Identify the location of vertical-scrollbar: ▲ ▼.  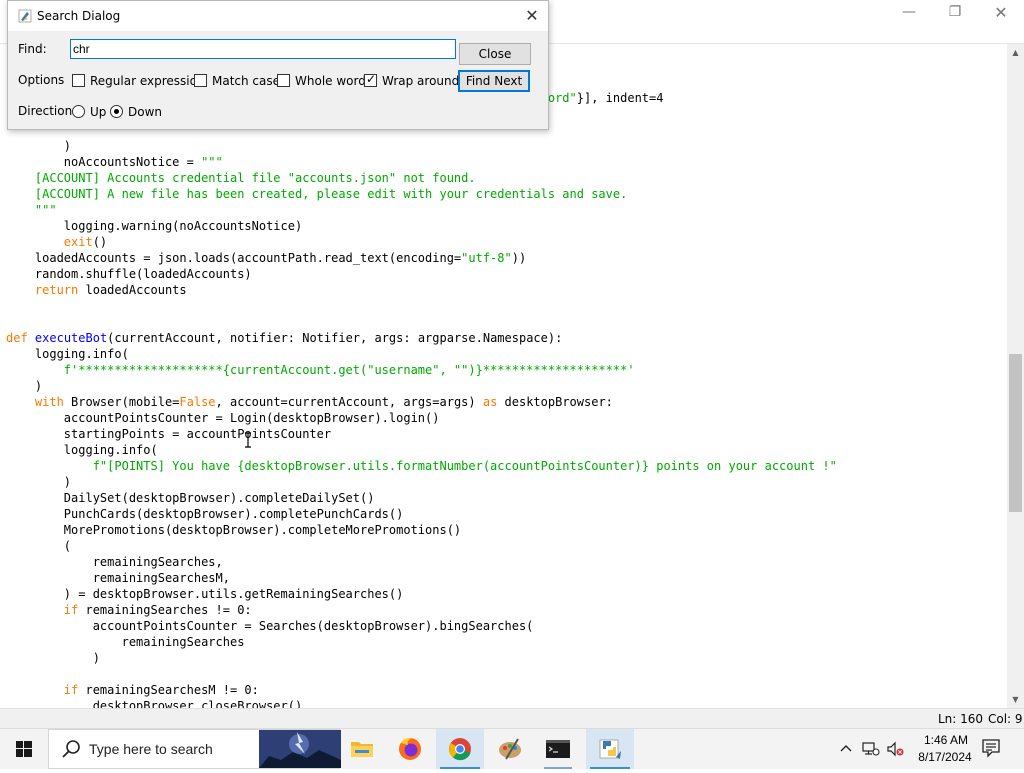
(1015, 376).